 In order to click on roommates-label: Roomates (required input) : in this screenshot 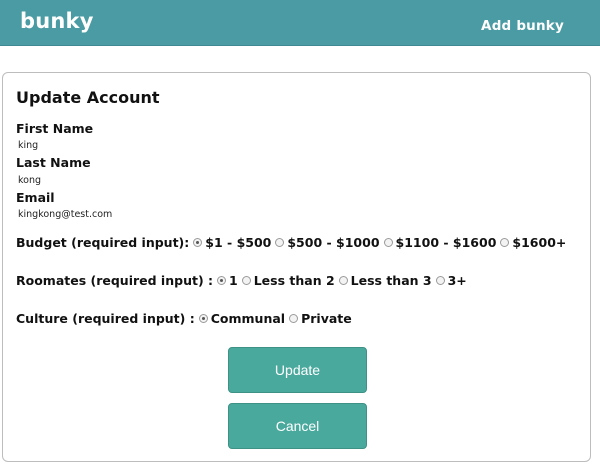, I will do `click(115, 280)`.